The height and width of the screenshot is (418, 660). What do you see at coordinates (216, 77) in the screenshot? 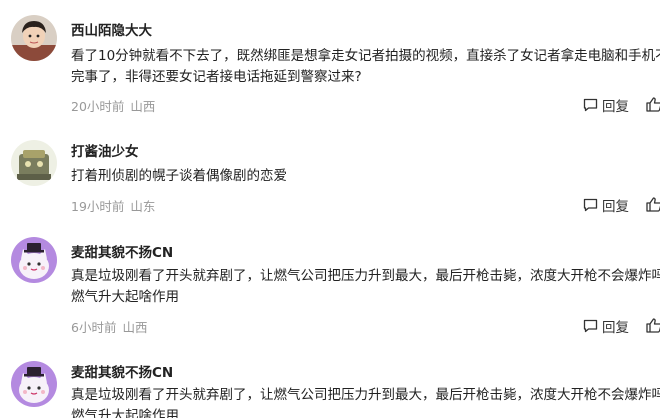
I see `comment-text-line: 完事了，非得还要女记者接电话拖延到警察过来?` at bounding box center [216, 77].